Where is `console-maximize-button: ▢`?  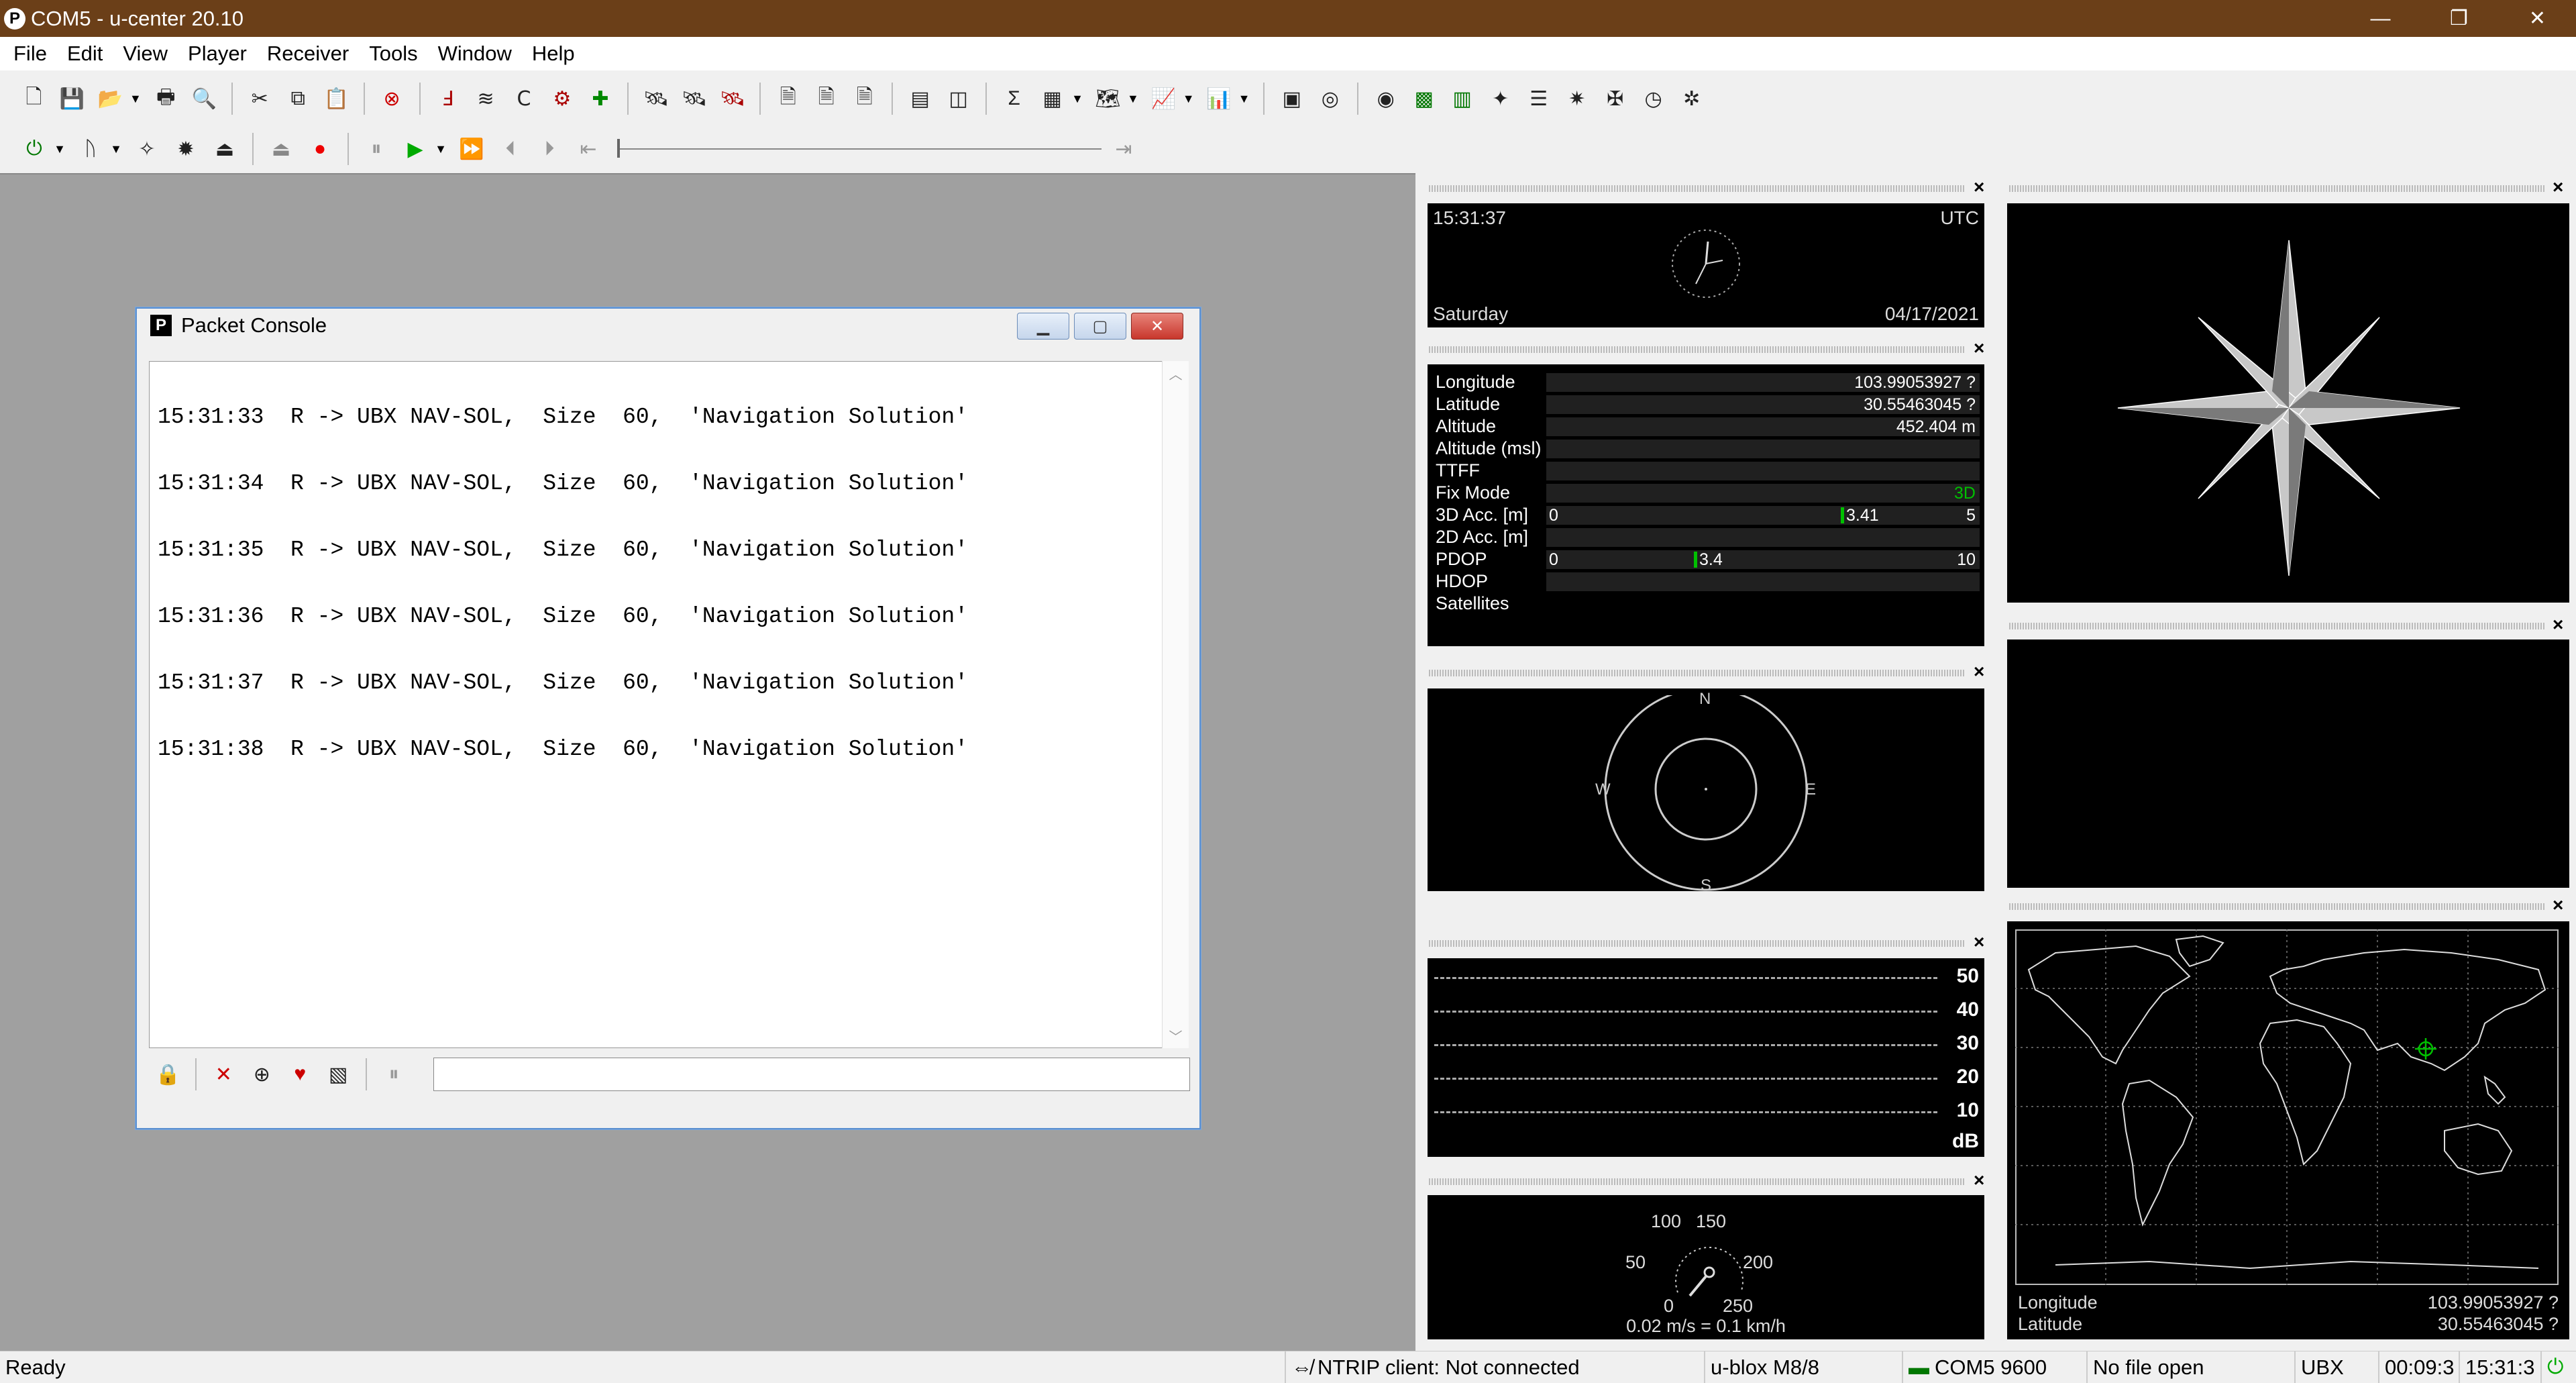
console-maximize-button: ▢ is located at coordinates (1100, 326).